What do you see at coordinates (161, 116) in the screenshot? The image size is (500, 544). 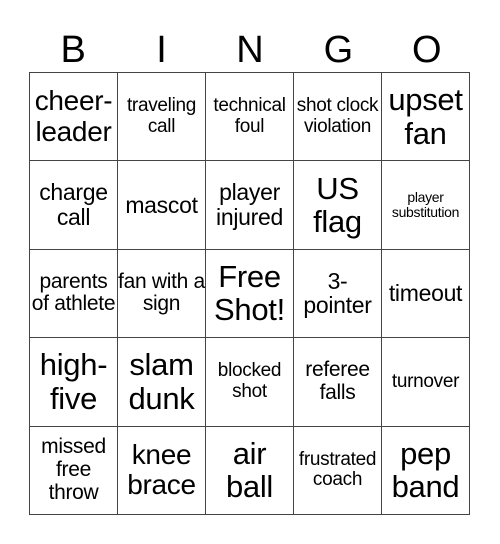 I see `bingo-cell: traveling call` at bounding box center [161, 116].